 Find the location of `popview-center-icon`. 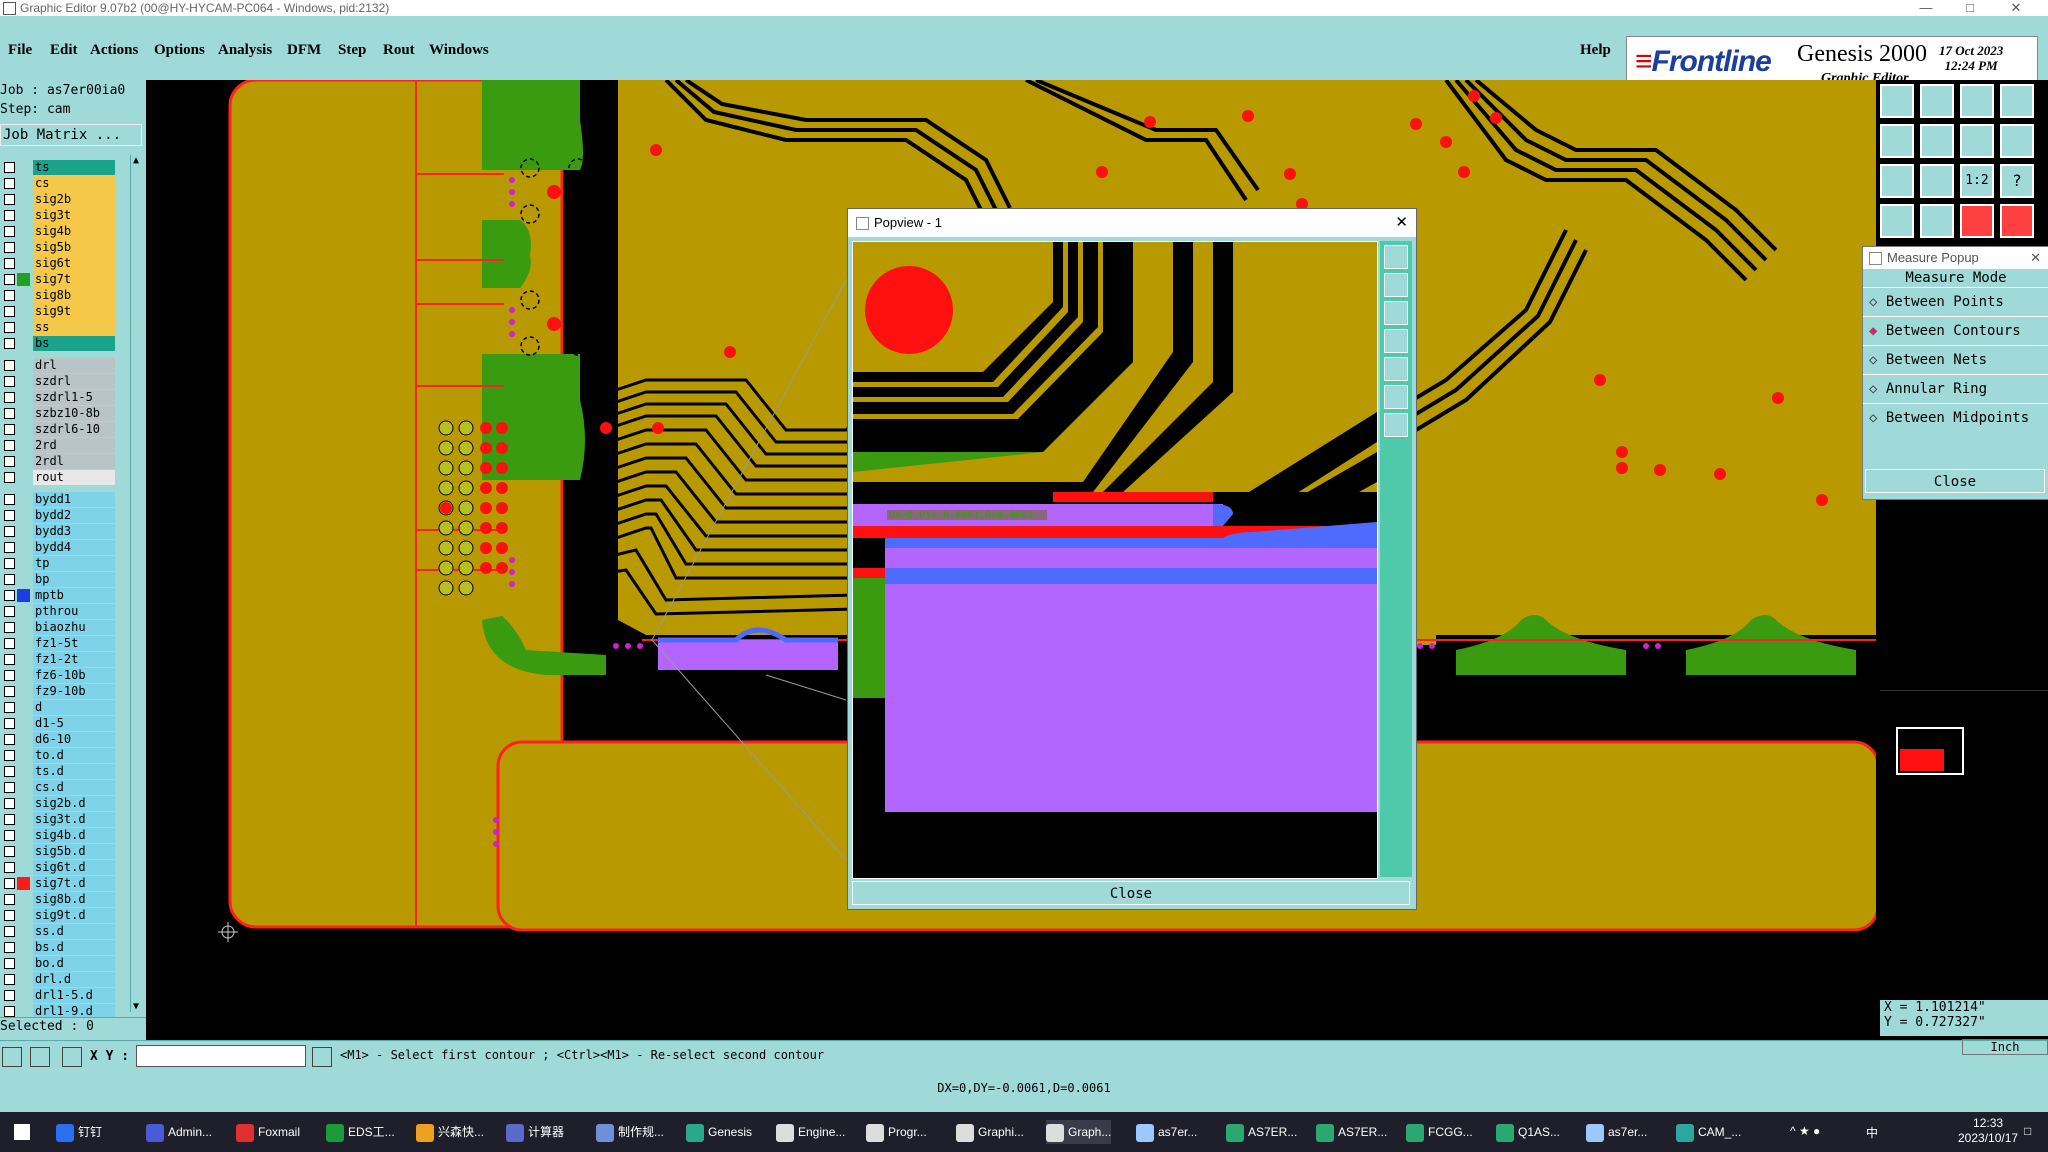

popview-center-icon is located at coordinates (1396, 425).